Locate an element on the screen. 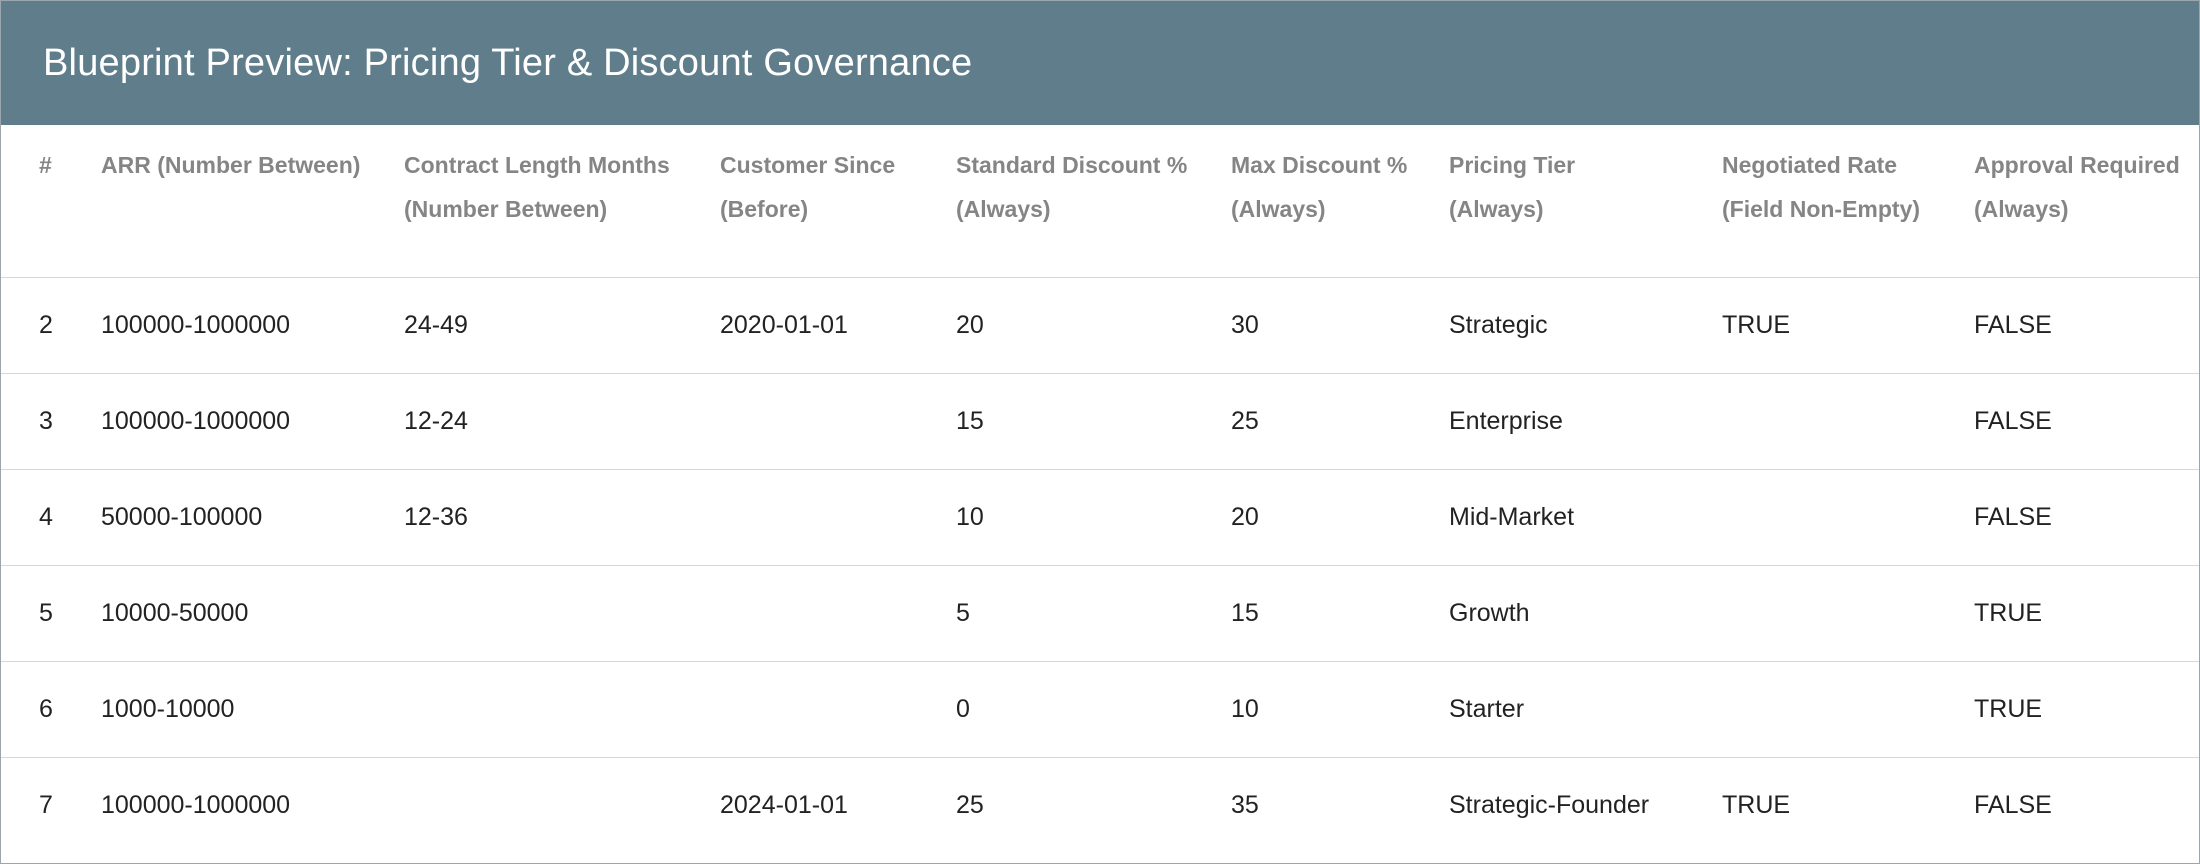  column-header-pricing-tier: Pricing Tier (Always) is located at coordinates (1585, 201).